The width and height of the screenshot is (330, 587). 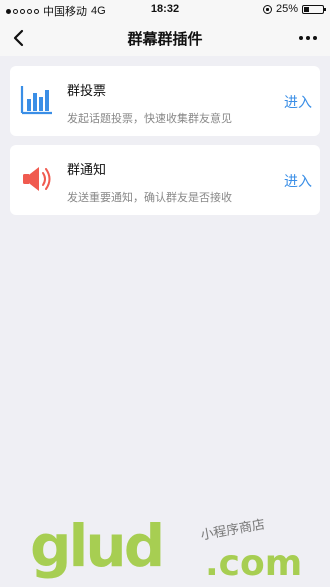 I want to click on watermark-subtitle: 小程序商店, so click(x=233, y=530).